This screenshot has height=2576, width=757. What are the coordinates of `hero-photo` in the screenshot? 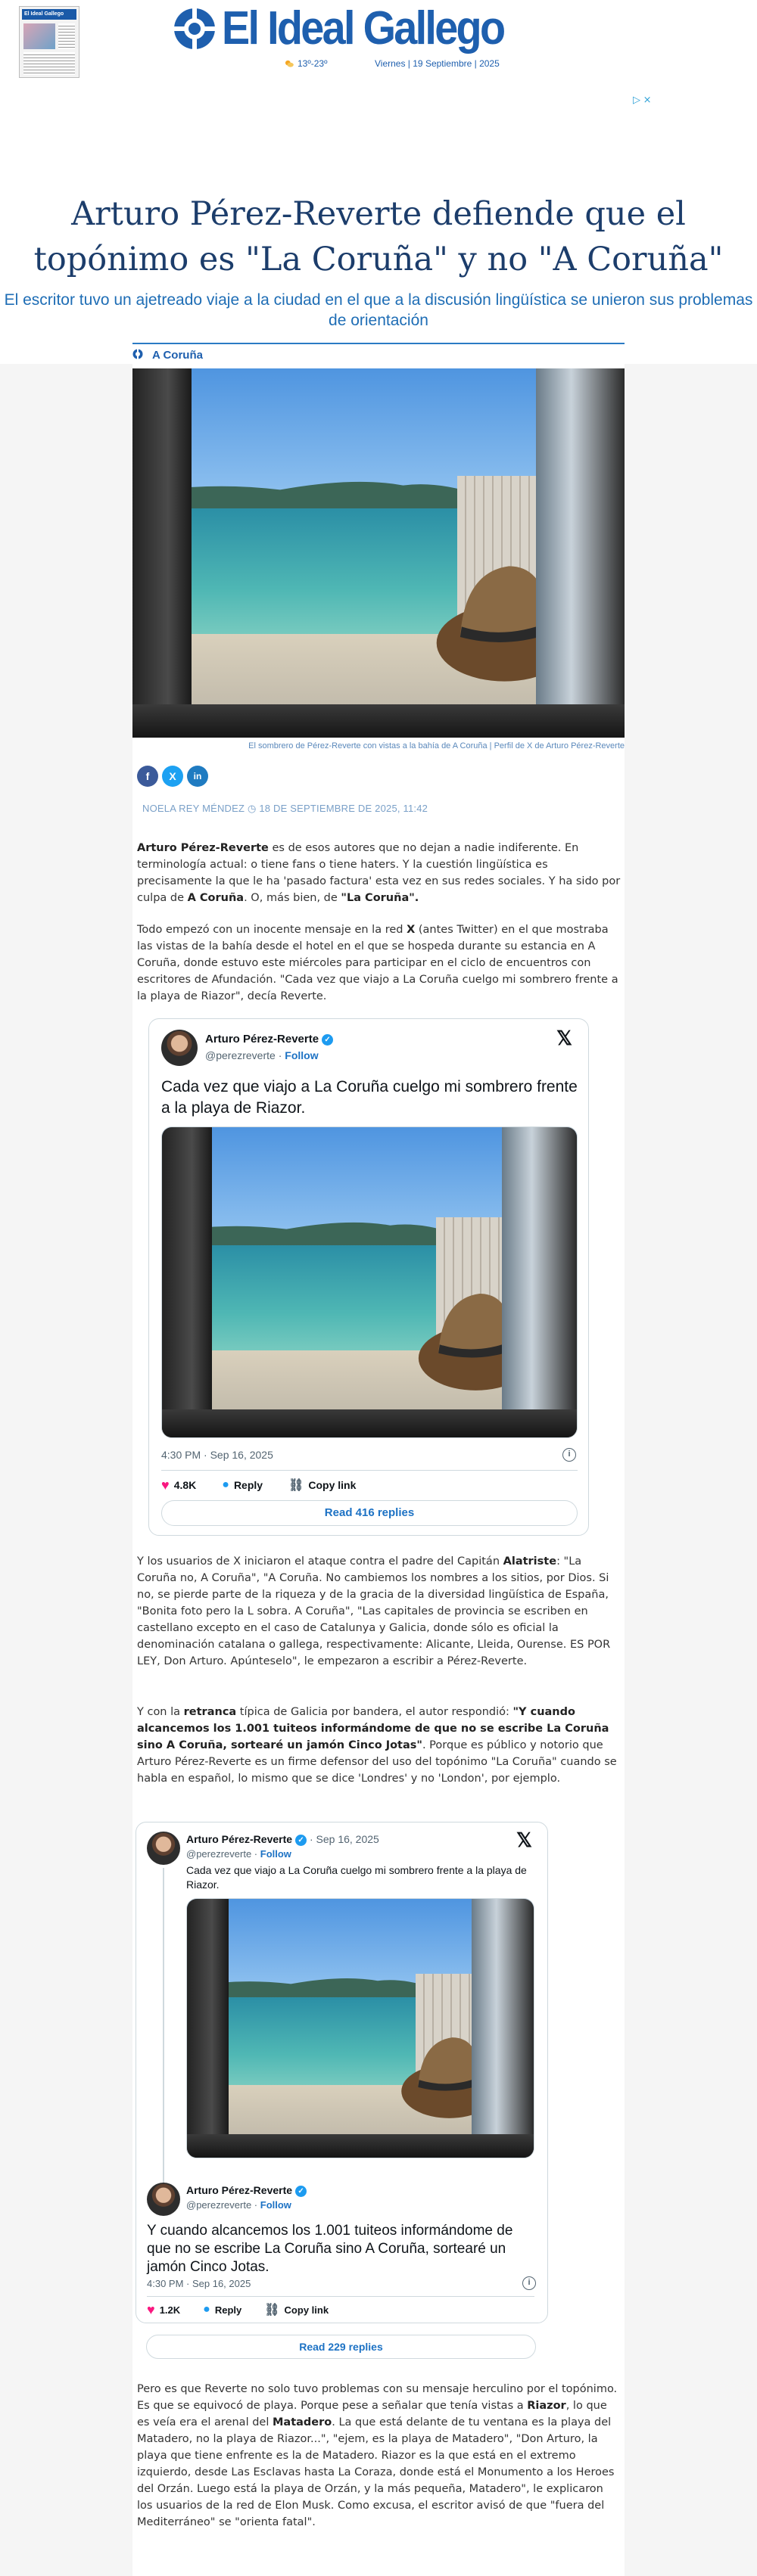 It's located at (378, 553).